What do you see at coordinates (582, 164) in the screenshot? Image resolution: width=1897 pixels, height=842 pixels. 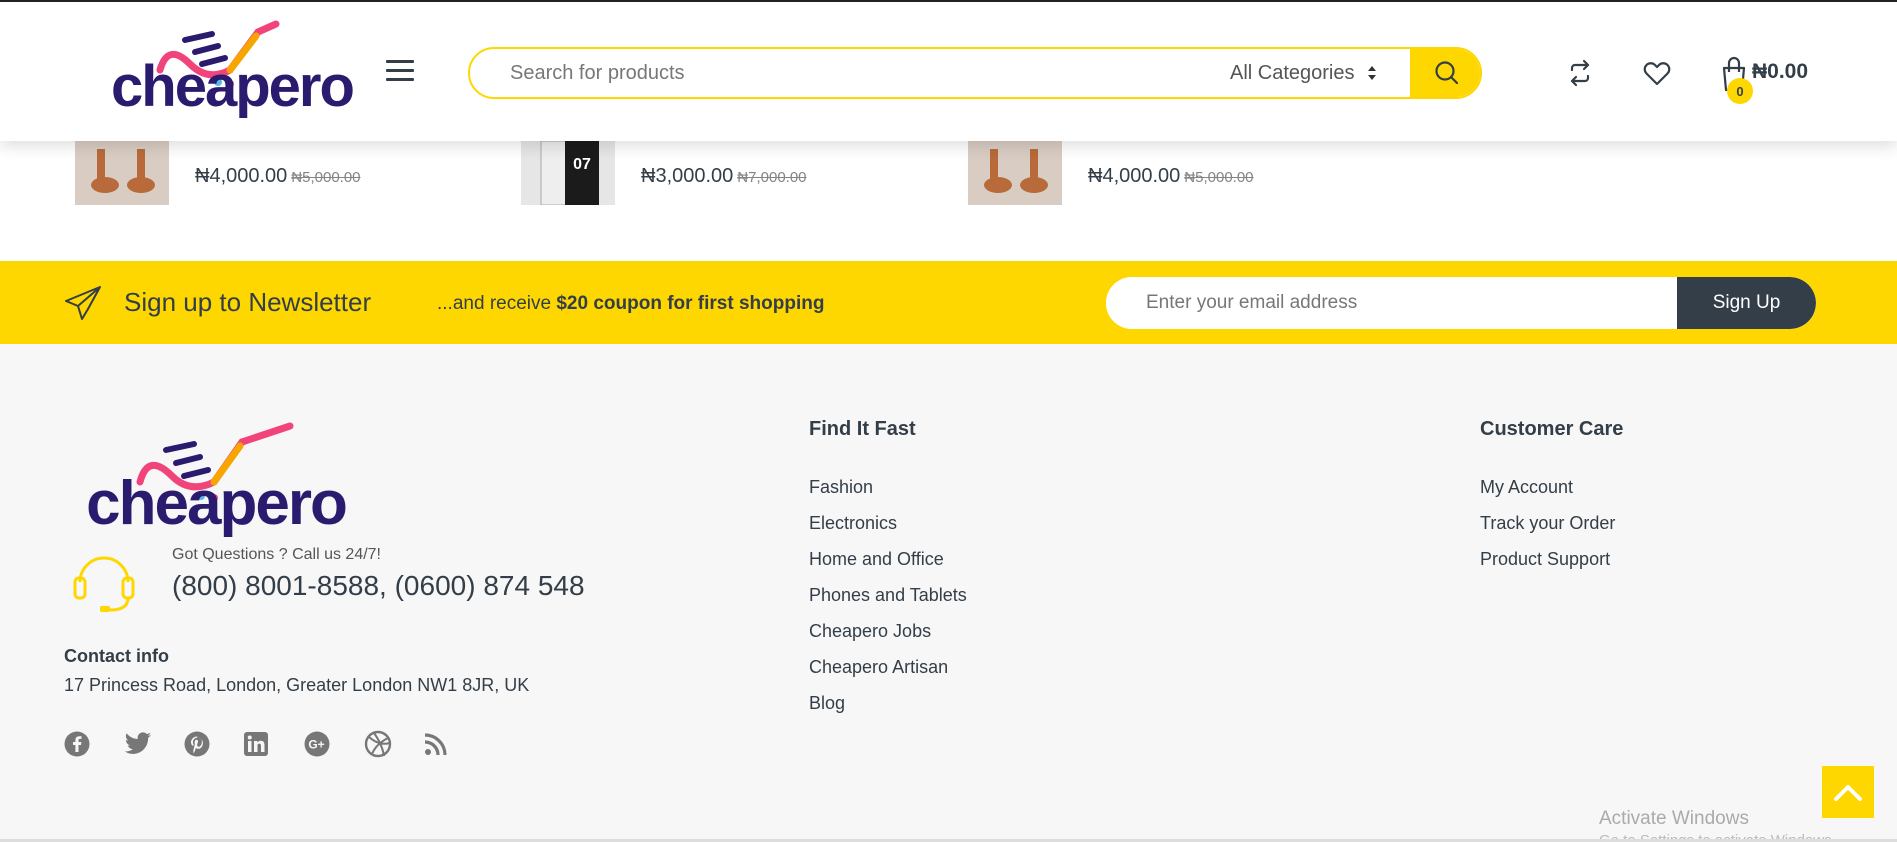 I see `svg-text: 07` at bounding box center [582, 164].